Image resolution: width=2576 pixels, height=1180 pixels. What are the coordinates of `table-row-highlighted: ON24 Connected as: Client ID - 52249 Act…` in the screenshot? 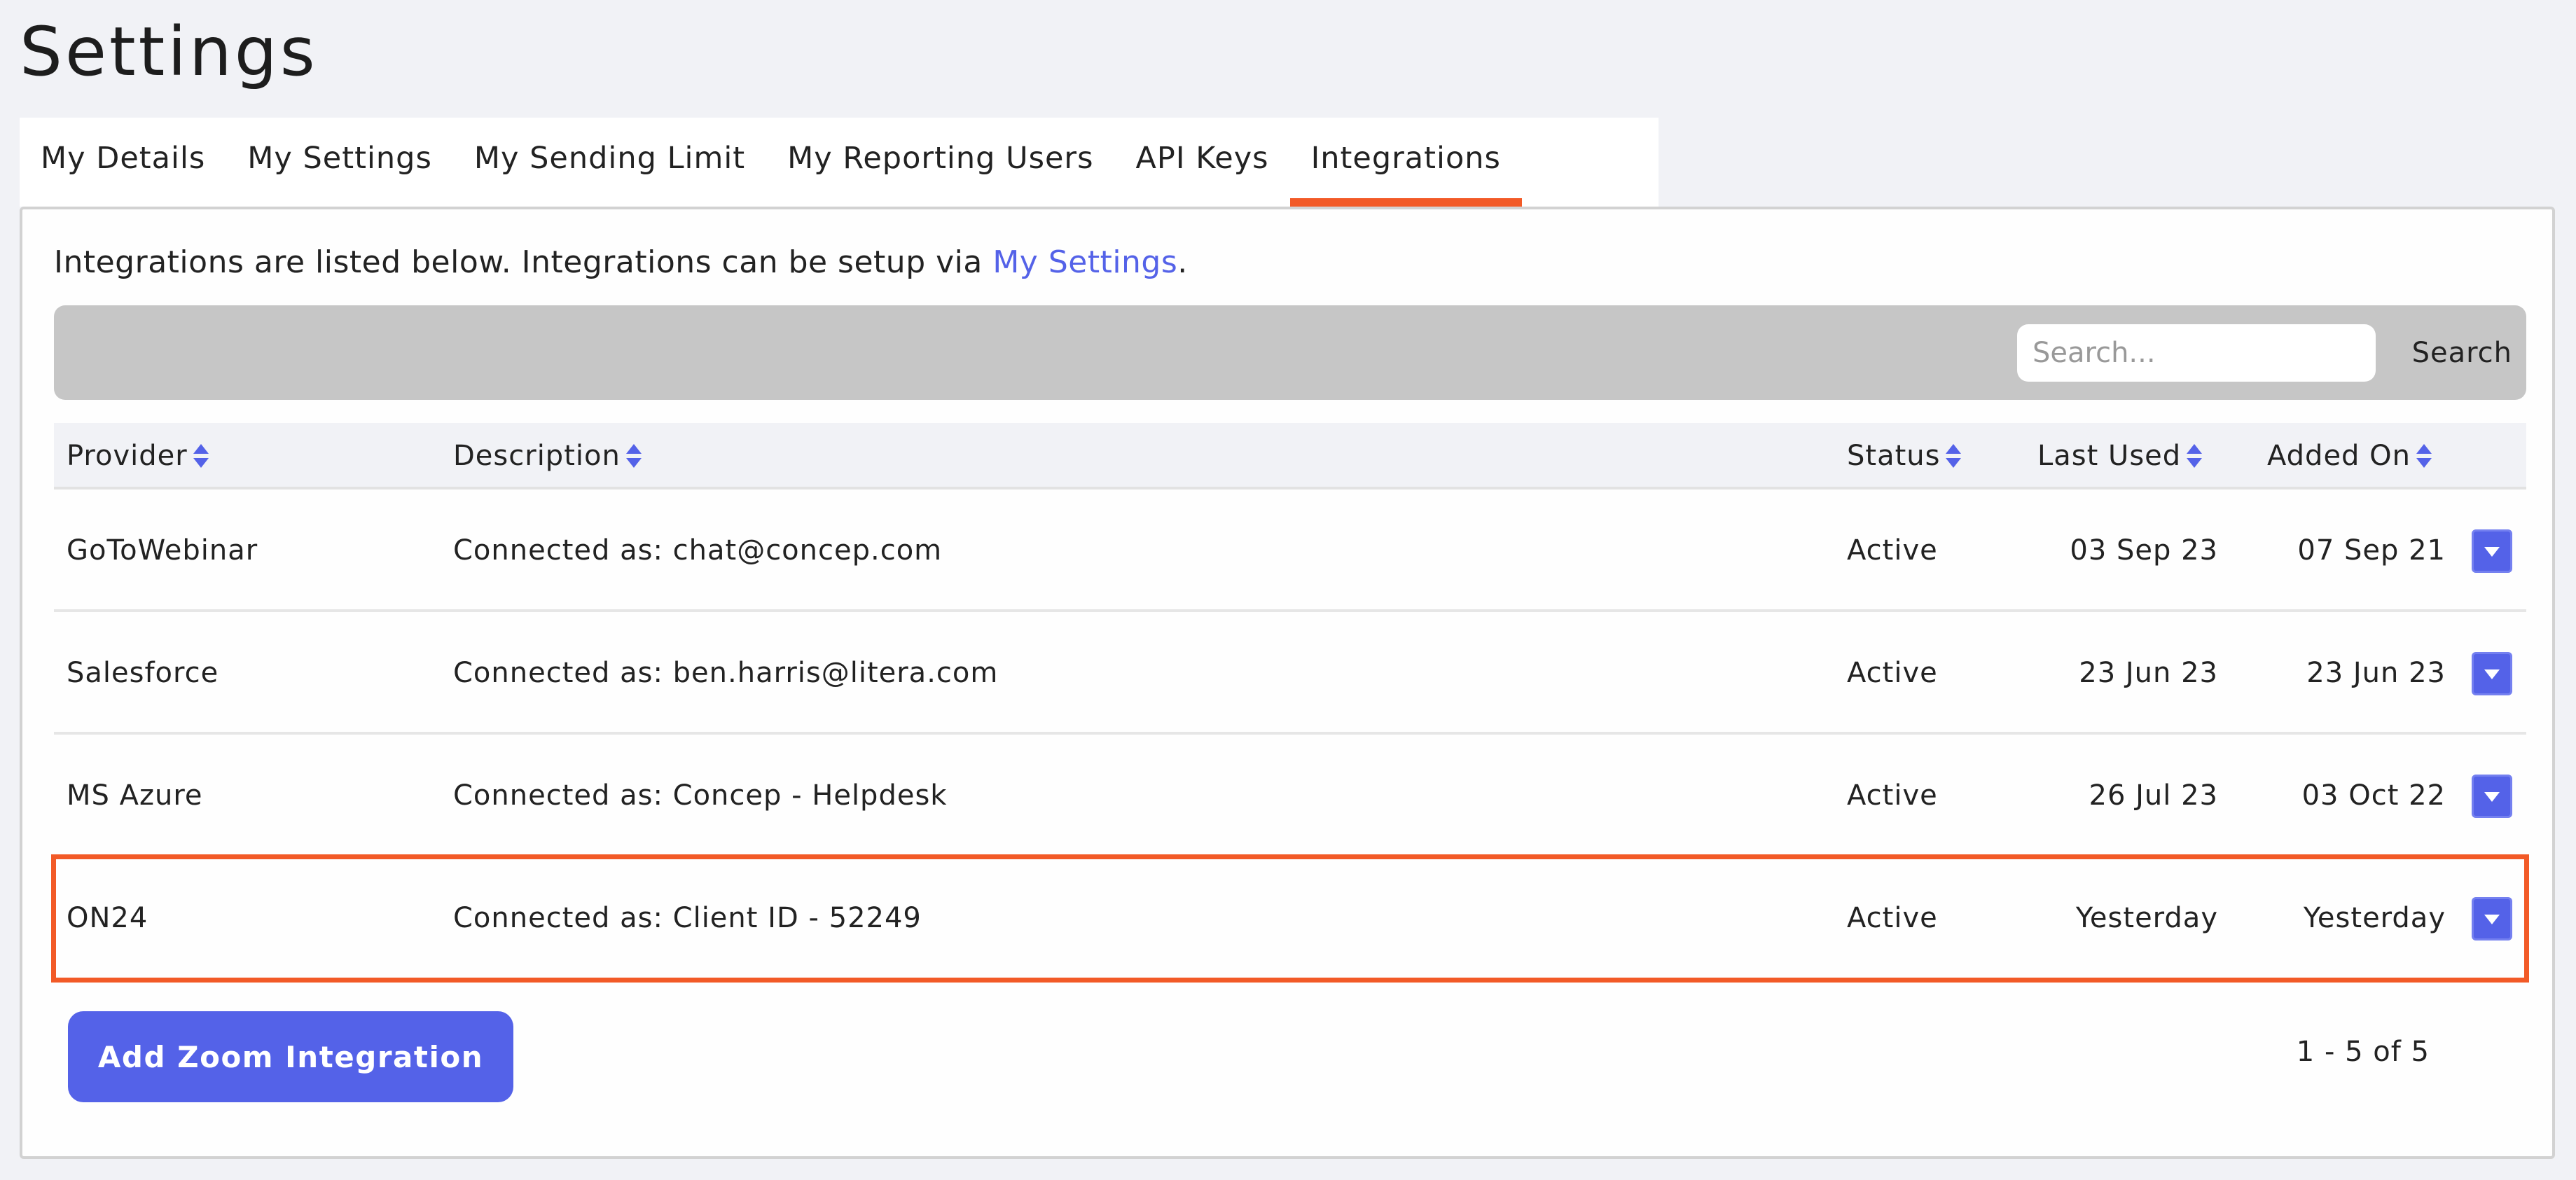 It's located at (1290, 918).